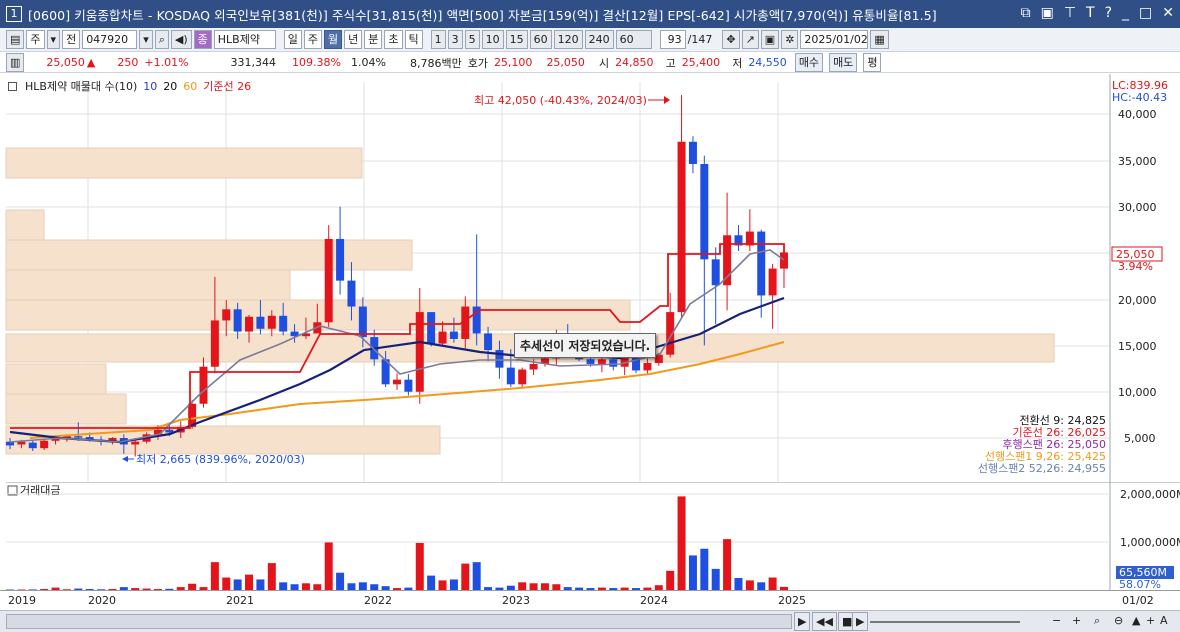 The height and width of the screenshot is (632, 1180). What do you see at coordinates (15, 39) in the screenshot?
I see `layout-icon: ▤` at bounding box center [15, 39].